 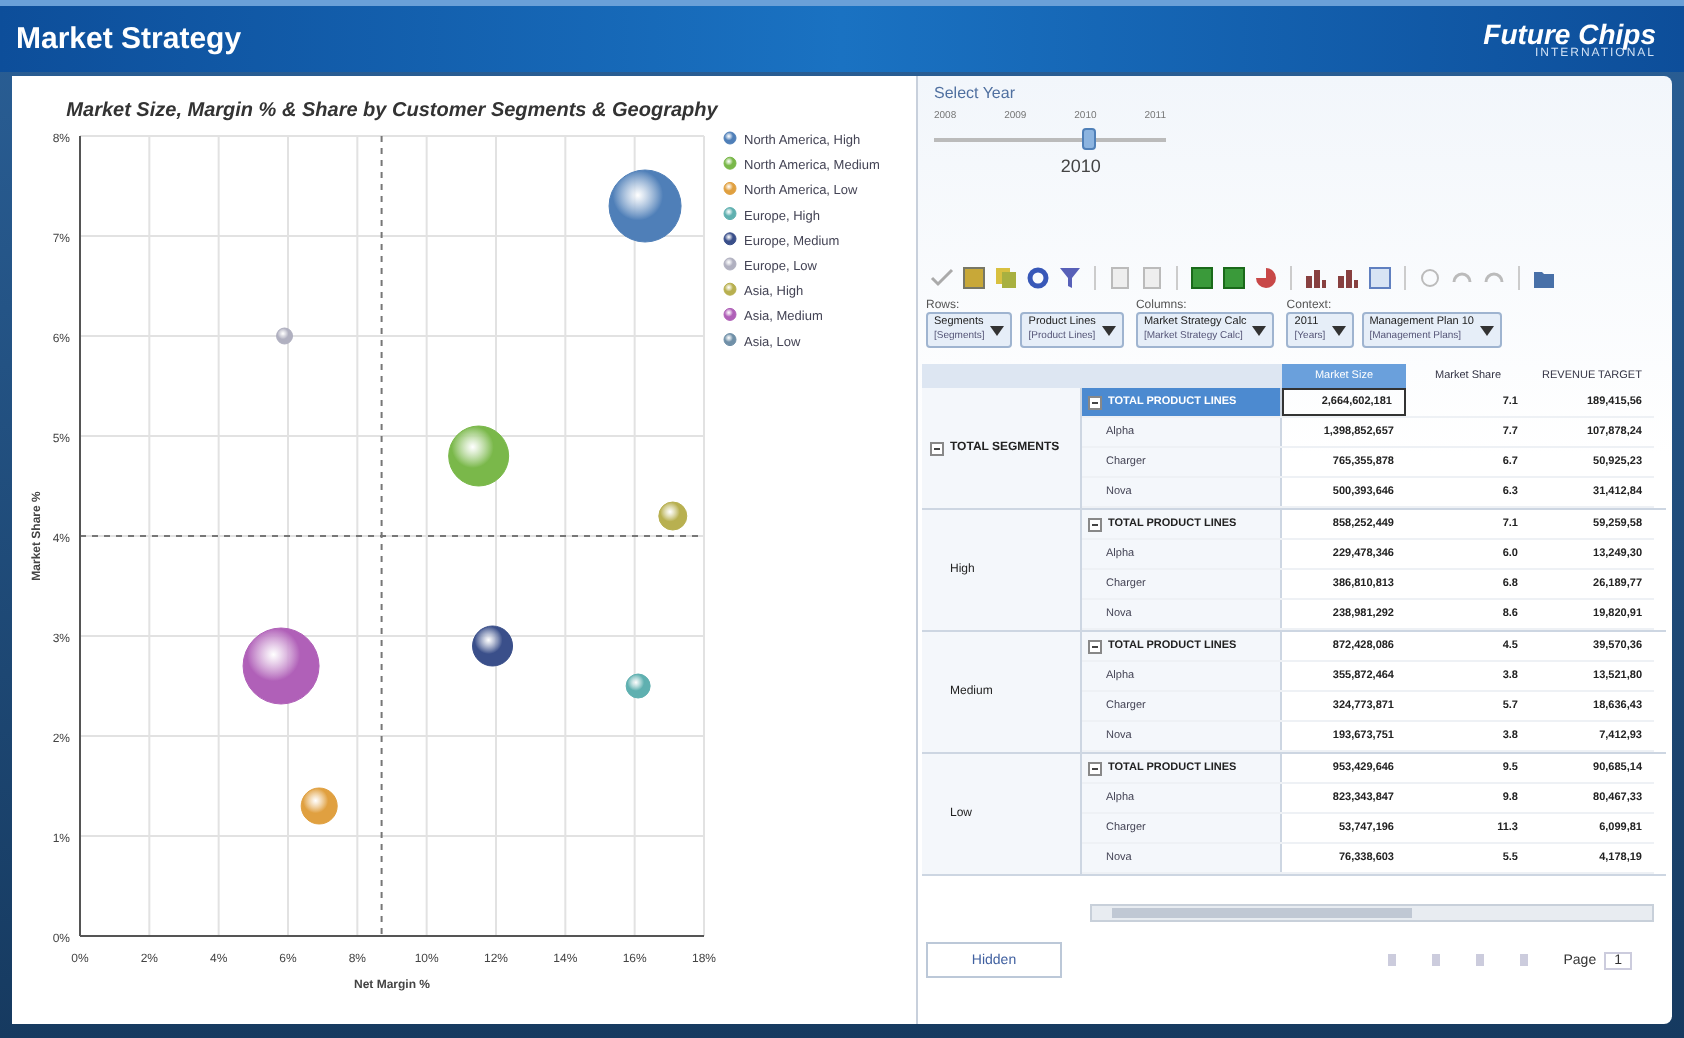 What do you see at coordinates (129, 39) in the screenshot?
I see `window-title: Market Strategy` at bounding box center [129, 39].